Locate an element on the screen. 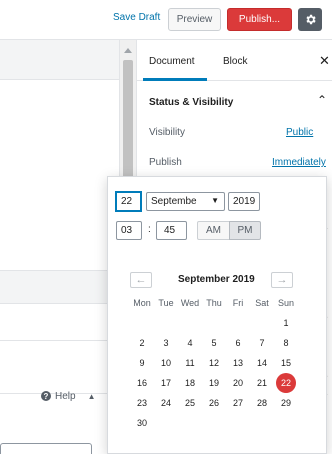 This screenshot has width=332, height=454. weekday-header: Mon Tue Wed Thu Fri Sat Sun is located at coordinates (216, 303).